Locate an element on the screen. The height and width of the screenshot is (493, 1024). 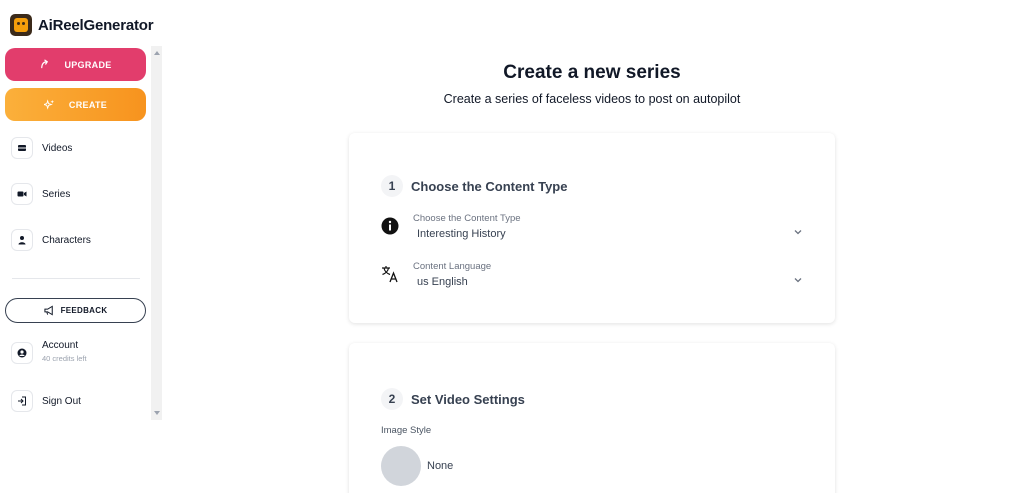
sidebar-item-label: Videos is located at coordinates (57, 148).